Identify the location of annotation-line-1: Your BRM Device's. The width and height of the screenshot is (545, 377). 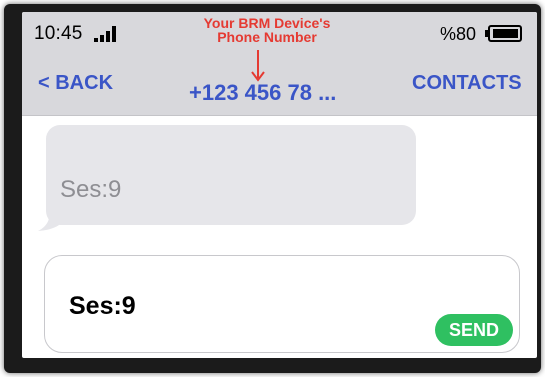
(267, 23).